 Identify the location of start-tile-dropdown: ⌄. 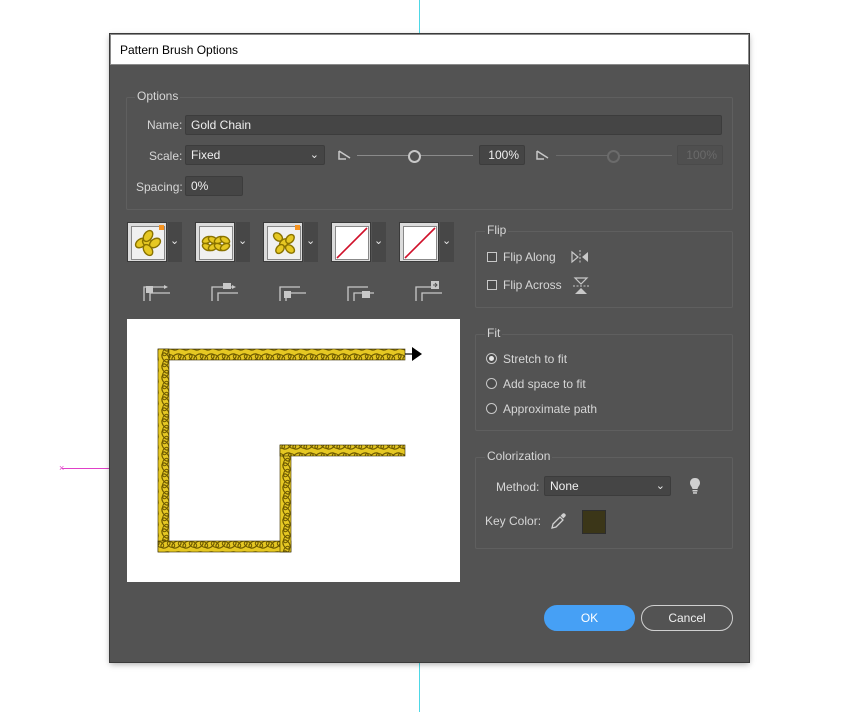
(379, 242).